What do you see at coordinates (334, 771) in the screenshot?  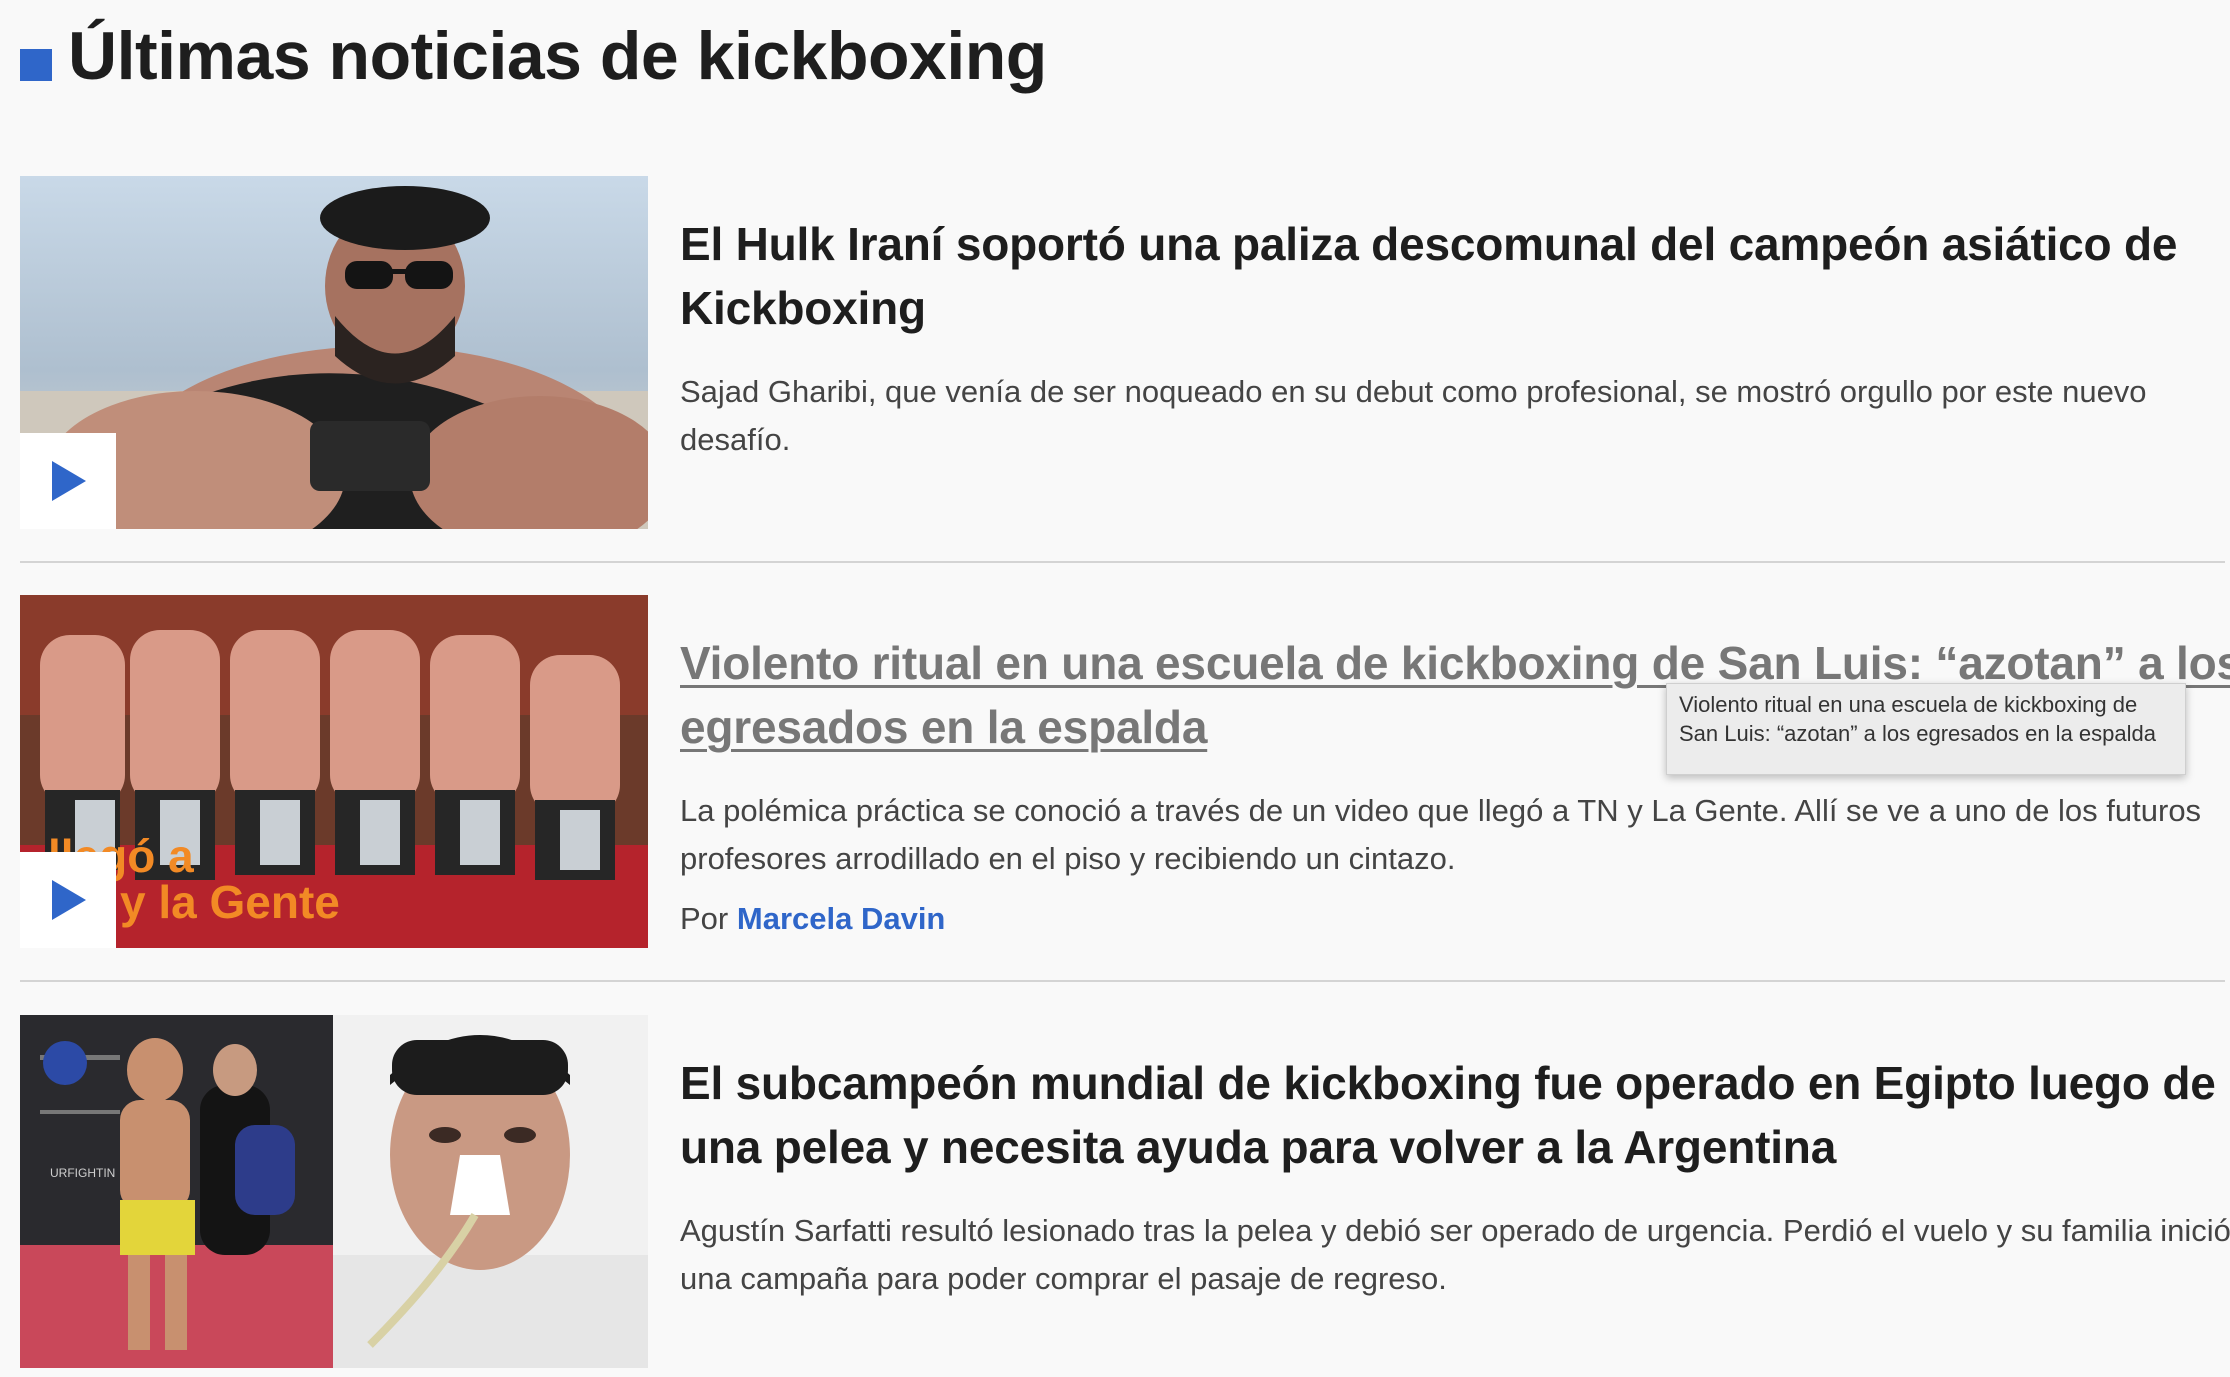 I see `article-thumbnail: llegó a y la Gente` at bounding box center [334, 771].